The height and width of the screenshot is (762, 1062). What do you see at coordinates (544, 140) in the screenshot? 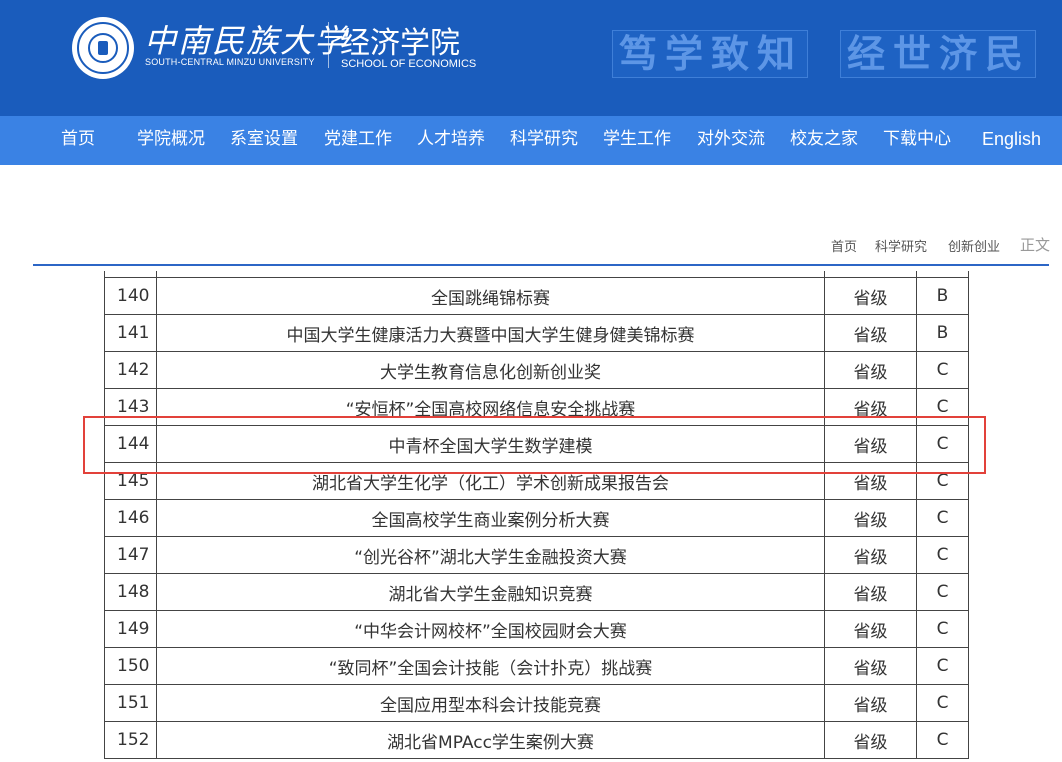
I see `nav-item-research: 科学研究` at bounding box center [544, 140].